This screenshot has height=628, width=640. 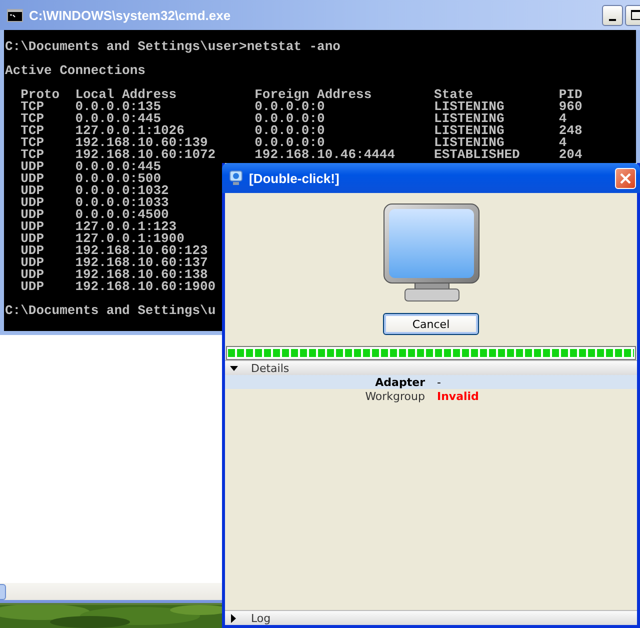 I want to click on console-cell: 0.0.0.0:135, so click(x=118, y=107).